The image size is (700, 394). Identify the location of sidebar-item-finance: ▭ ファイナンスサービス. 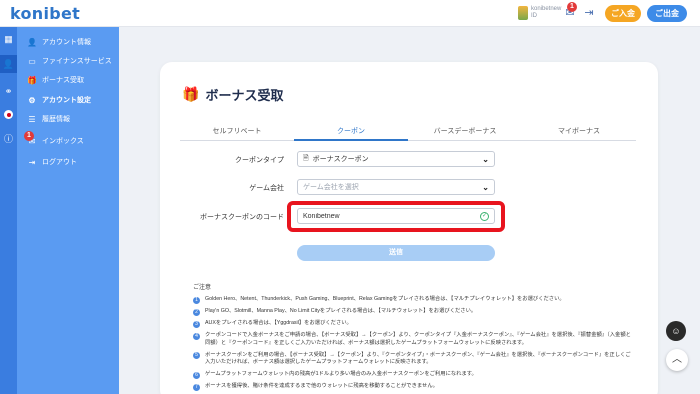
(69, 61).